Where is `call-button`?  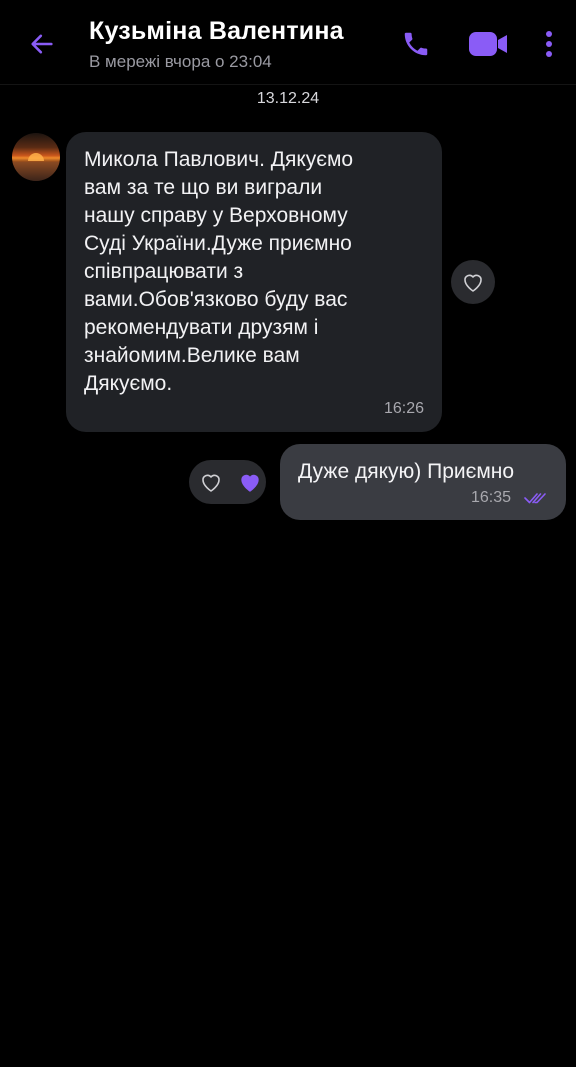
call-button is located at coordinates (416, 44).